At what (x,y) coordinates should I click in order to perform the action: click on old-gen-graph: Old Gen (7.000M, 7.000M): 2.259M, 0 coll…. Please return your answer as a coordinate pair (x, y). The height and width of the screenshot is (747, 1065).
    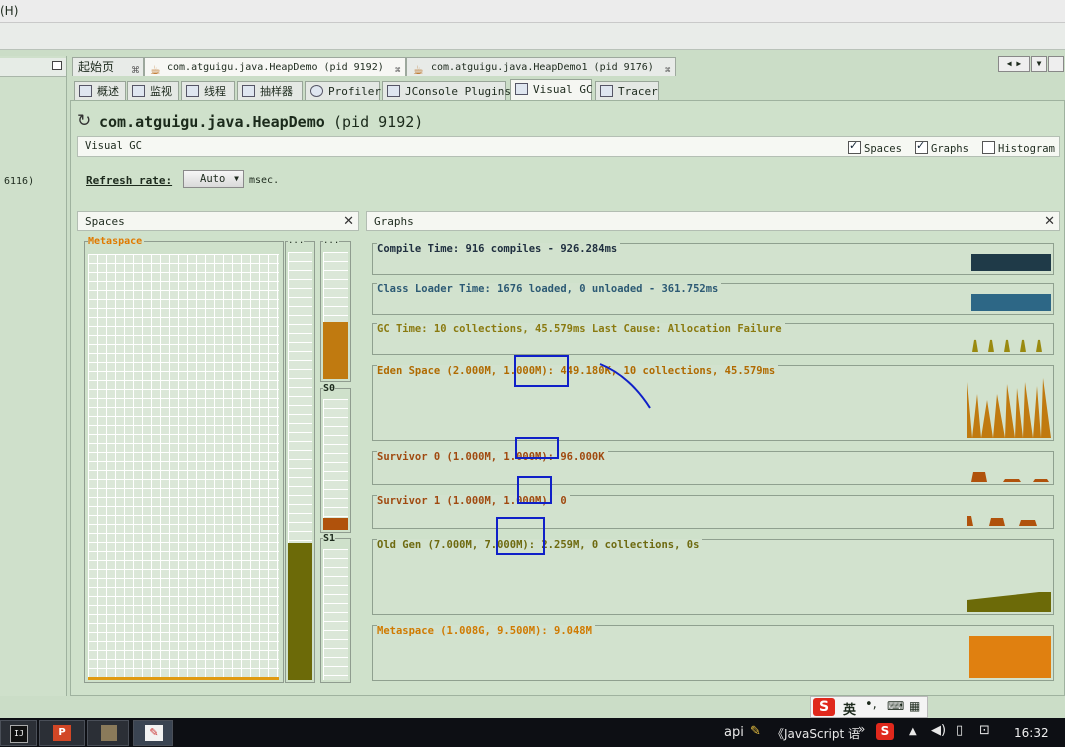
    Looking at the image, I should click on (713, 577).